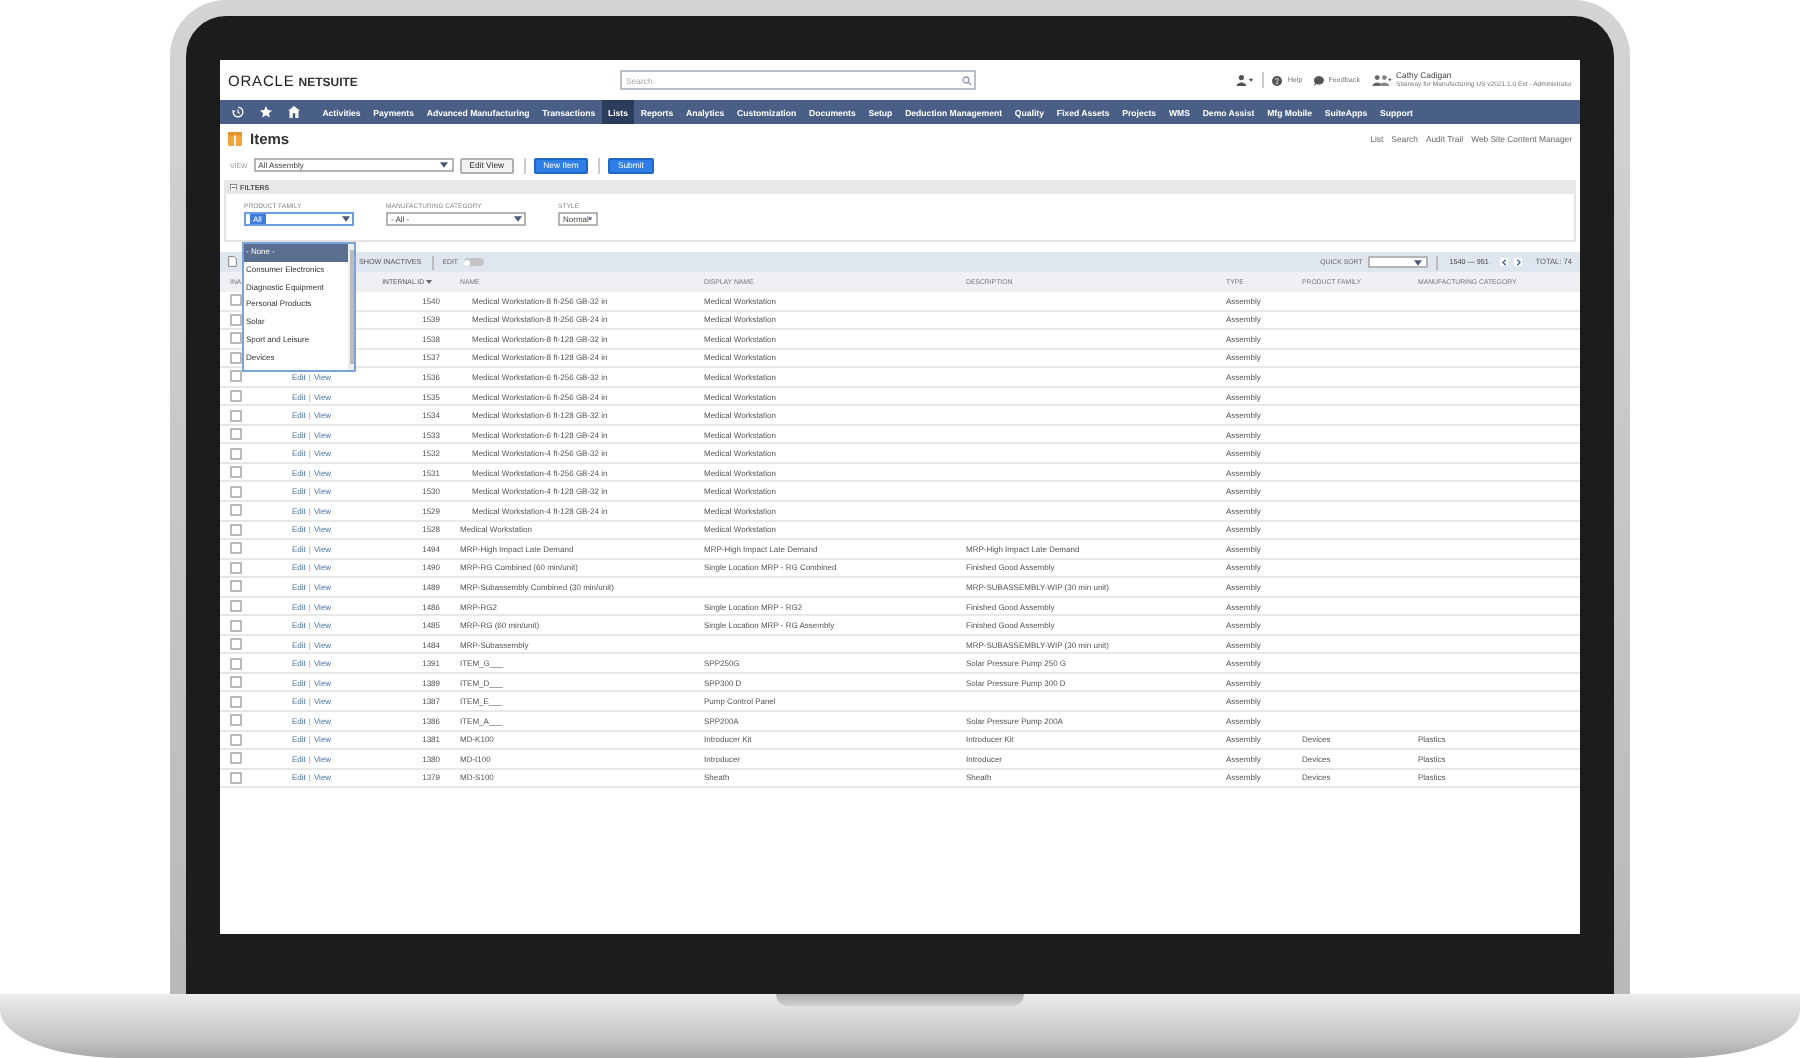 This screenshot has height=1058, width=1800. I want to click on users-icon, so click(1381, 80).